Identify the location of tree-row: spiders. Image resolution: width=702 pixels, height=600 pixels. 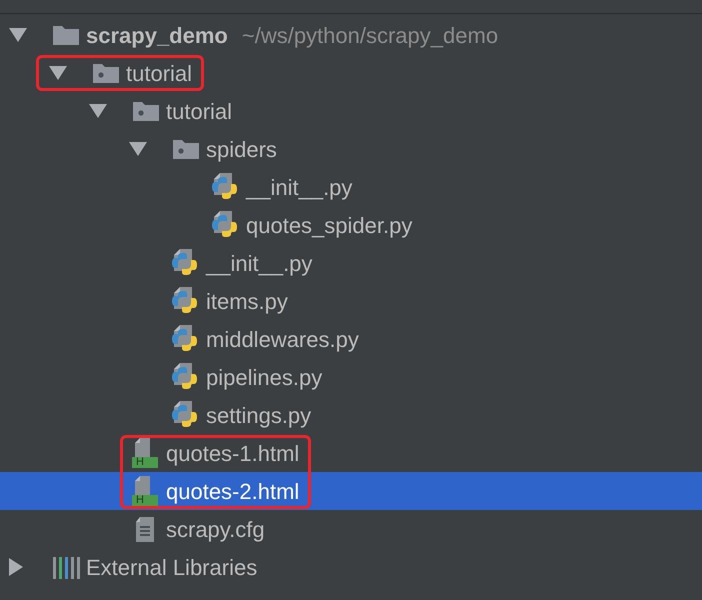
(351, 149).